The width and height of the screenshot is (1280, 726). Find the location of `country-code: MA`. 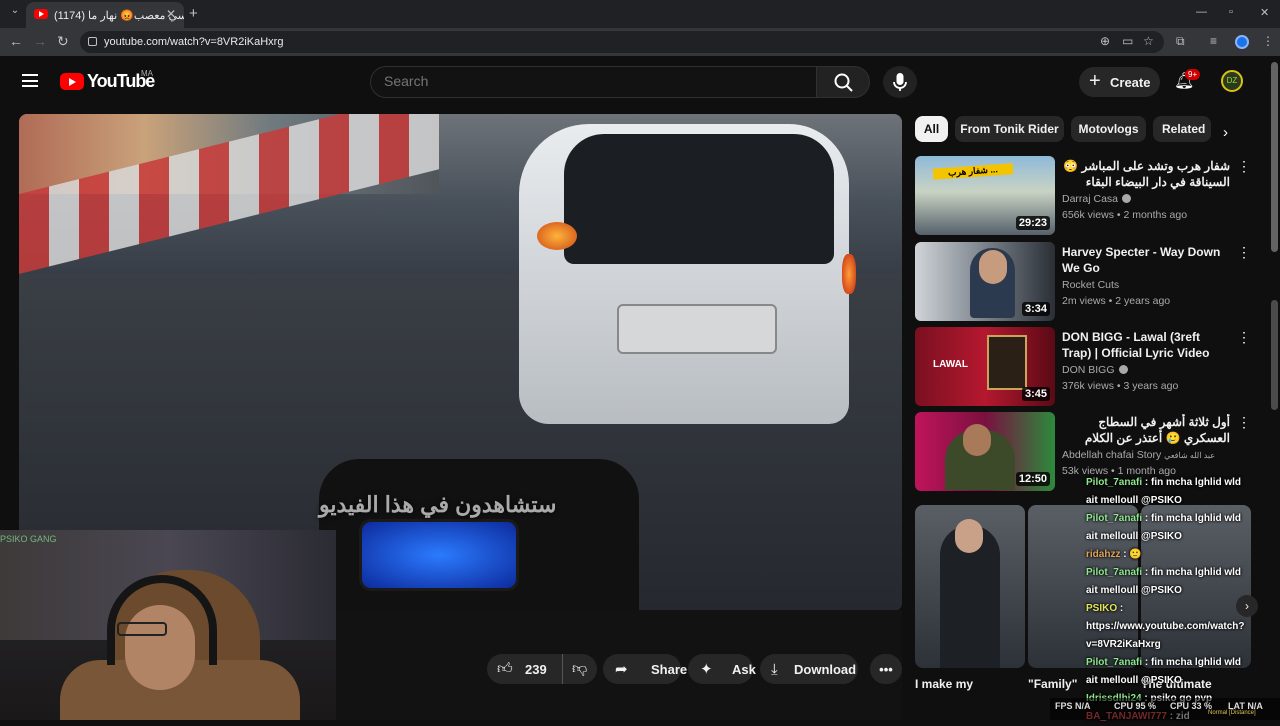

country-code: MA is located at coordinates (147, 73).